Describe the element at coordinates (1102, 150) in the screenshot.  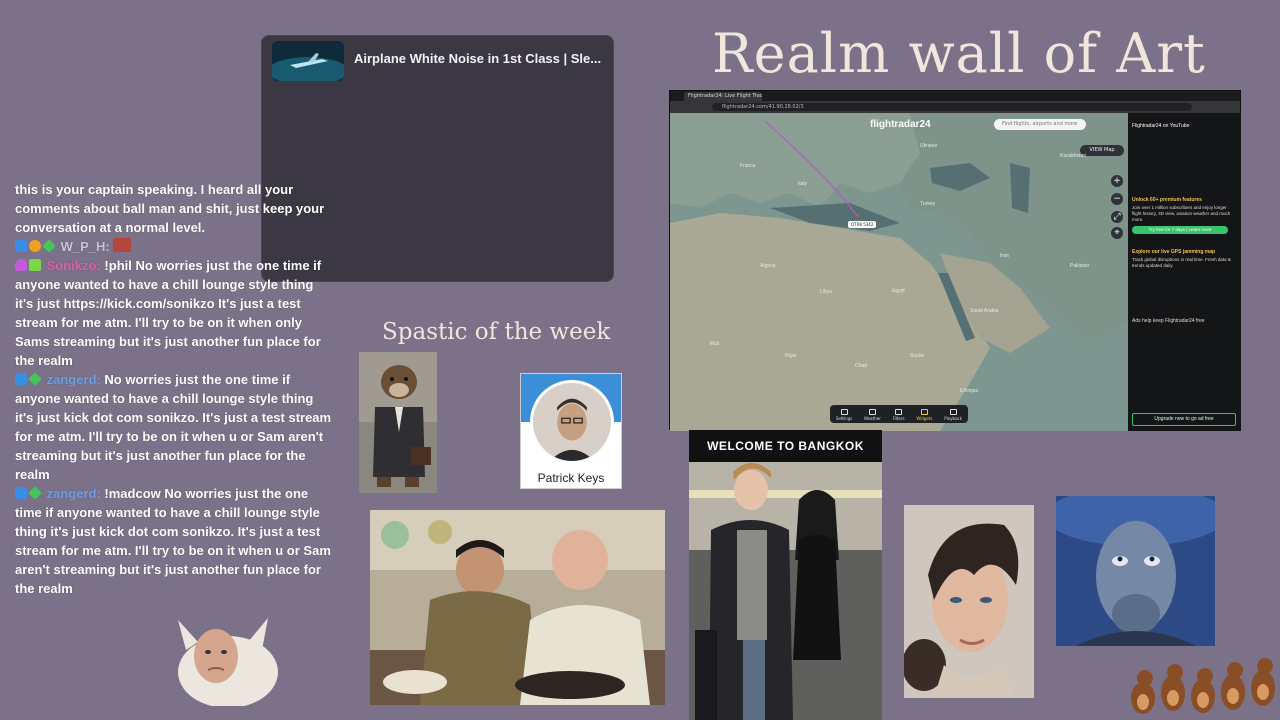
I see `view-map-button: VIEW Map` at that location.